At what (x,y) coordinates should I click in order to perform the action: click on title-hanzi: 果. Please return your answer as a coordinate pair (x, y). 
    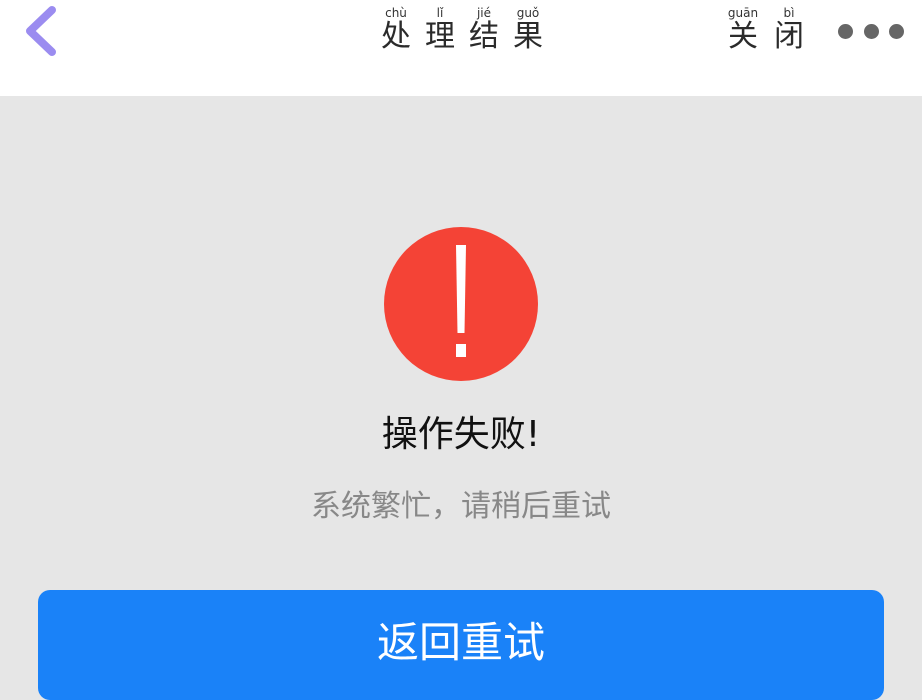
    Looking at the image, I should click on (528, 36).